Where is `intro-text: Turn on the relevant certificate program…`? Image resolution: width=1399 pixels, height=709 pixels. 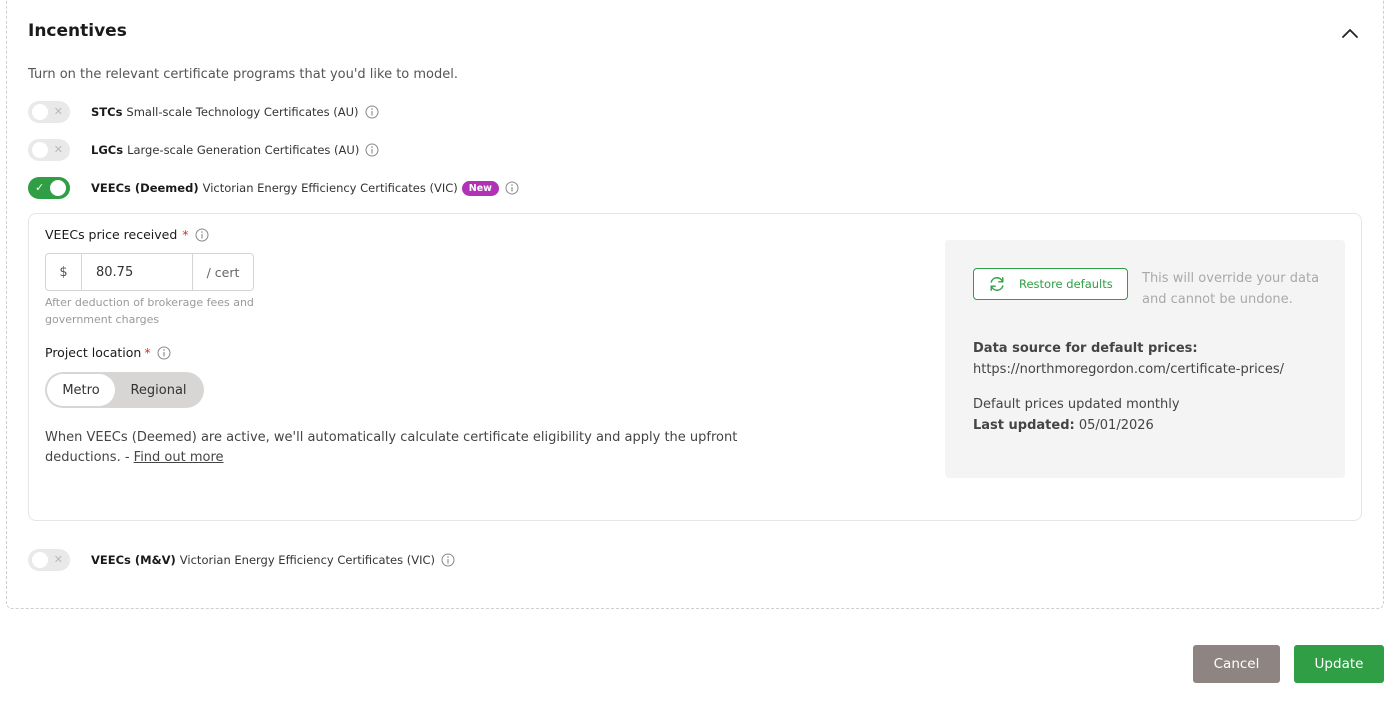
intro-text: Turn on the relevant certificate program… is located at coordinates (243, 74).